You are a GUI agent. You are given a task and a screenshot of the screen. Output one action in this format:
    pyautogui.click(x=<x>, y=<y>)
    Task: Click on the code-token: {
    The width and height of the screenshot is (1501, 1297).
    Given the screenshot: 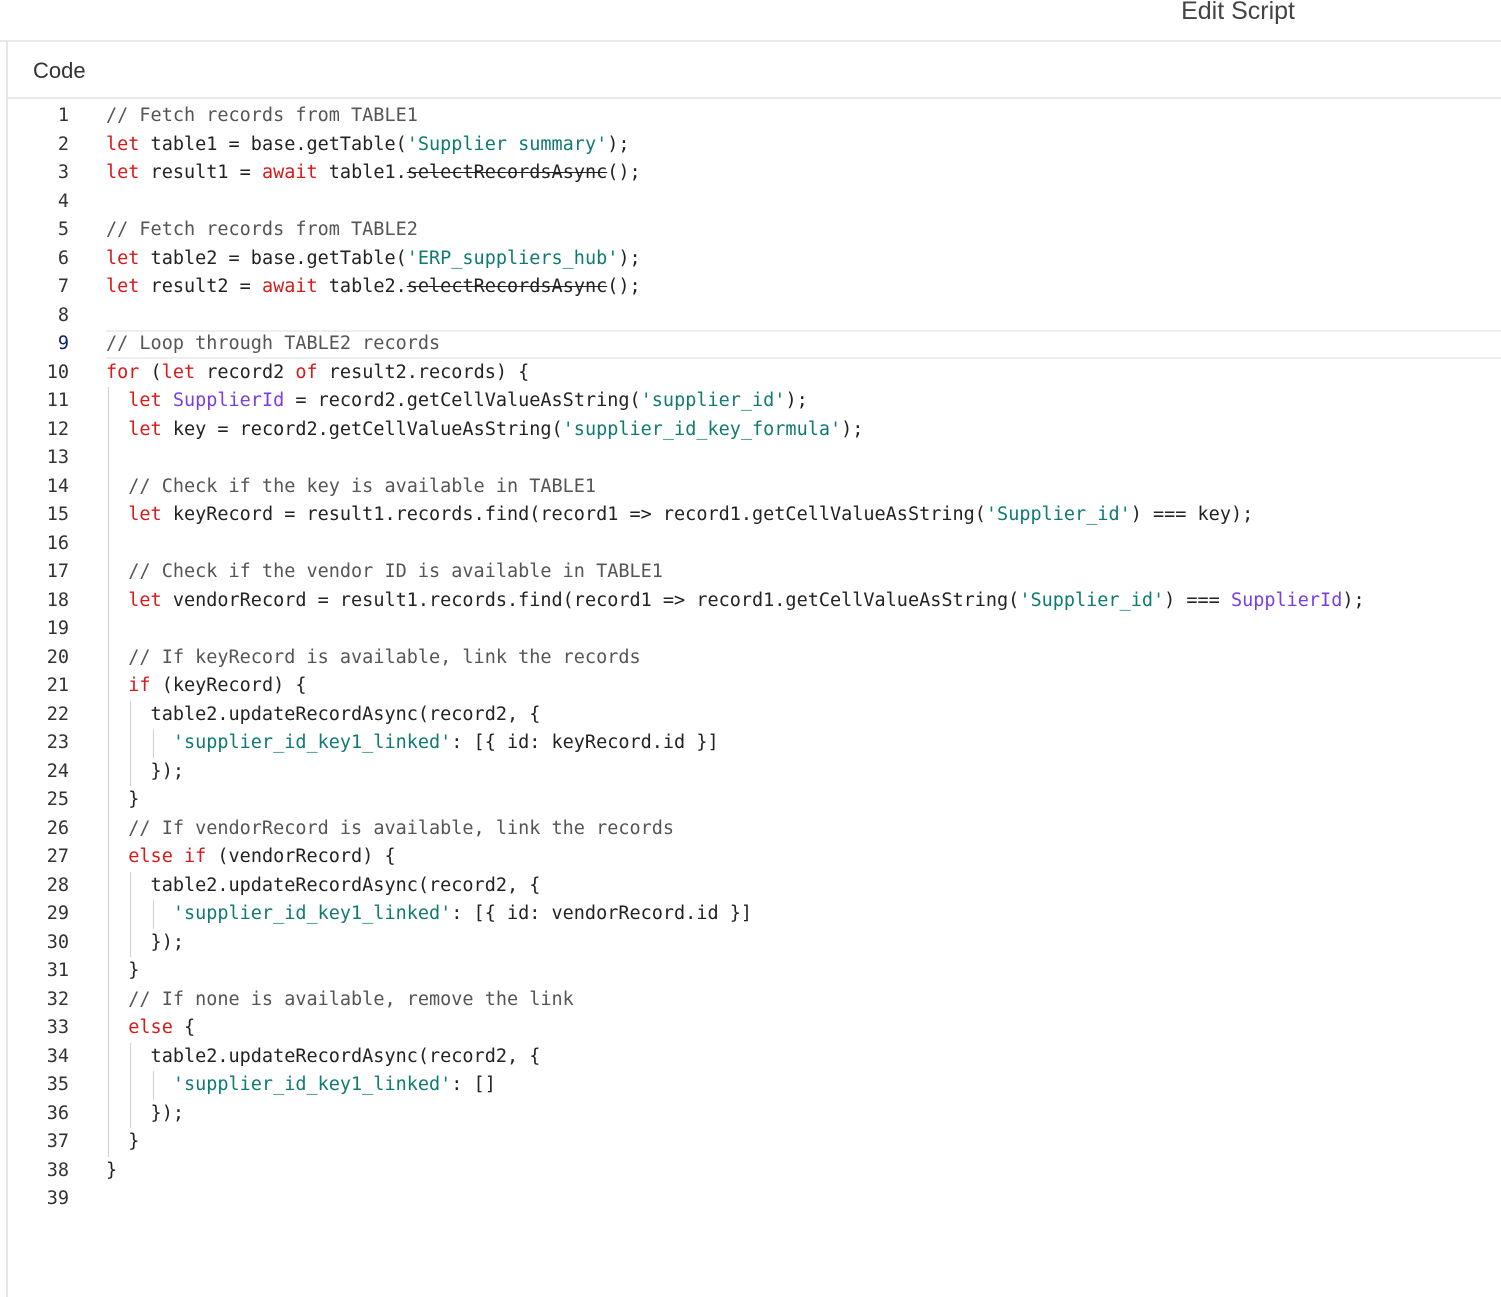 What is the action you would take?
    pyautogui.click(x=184, y=1027)
    